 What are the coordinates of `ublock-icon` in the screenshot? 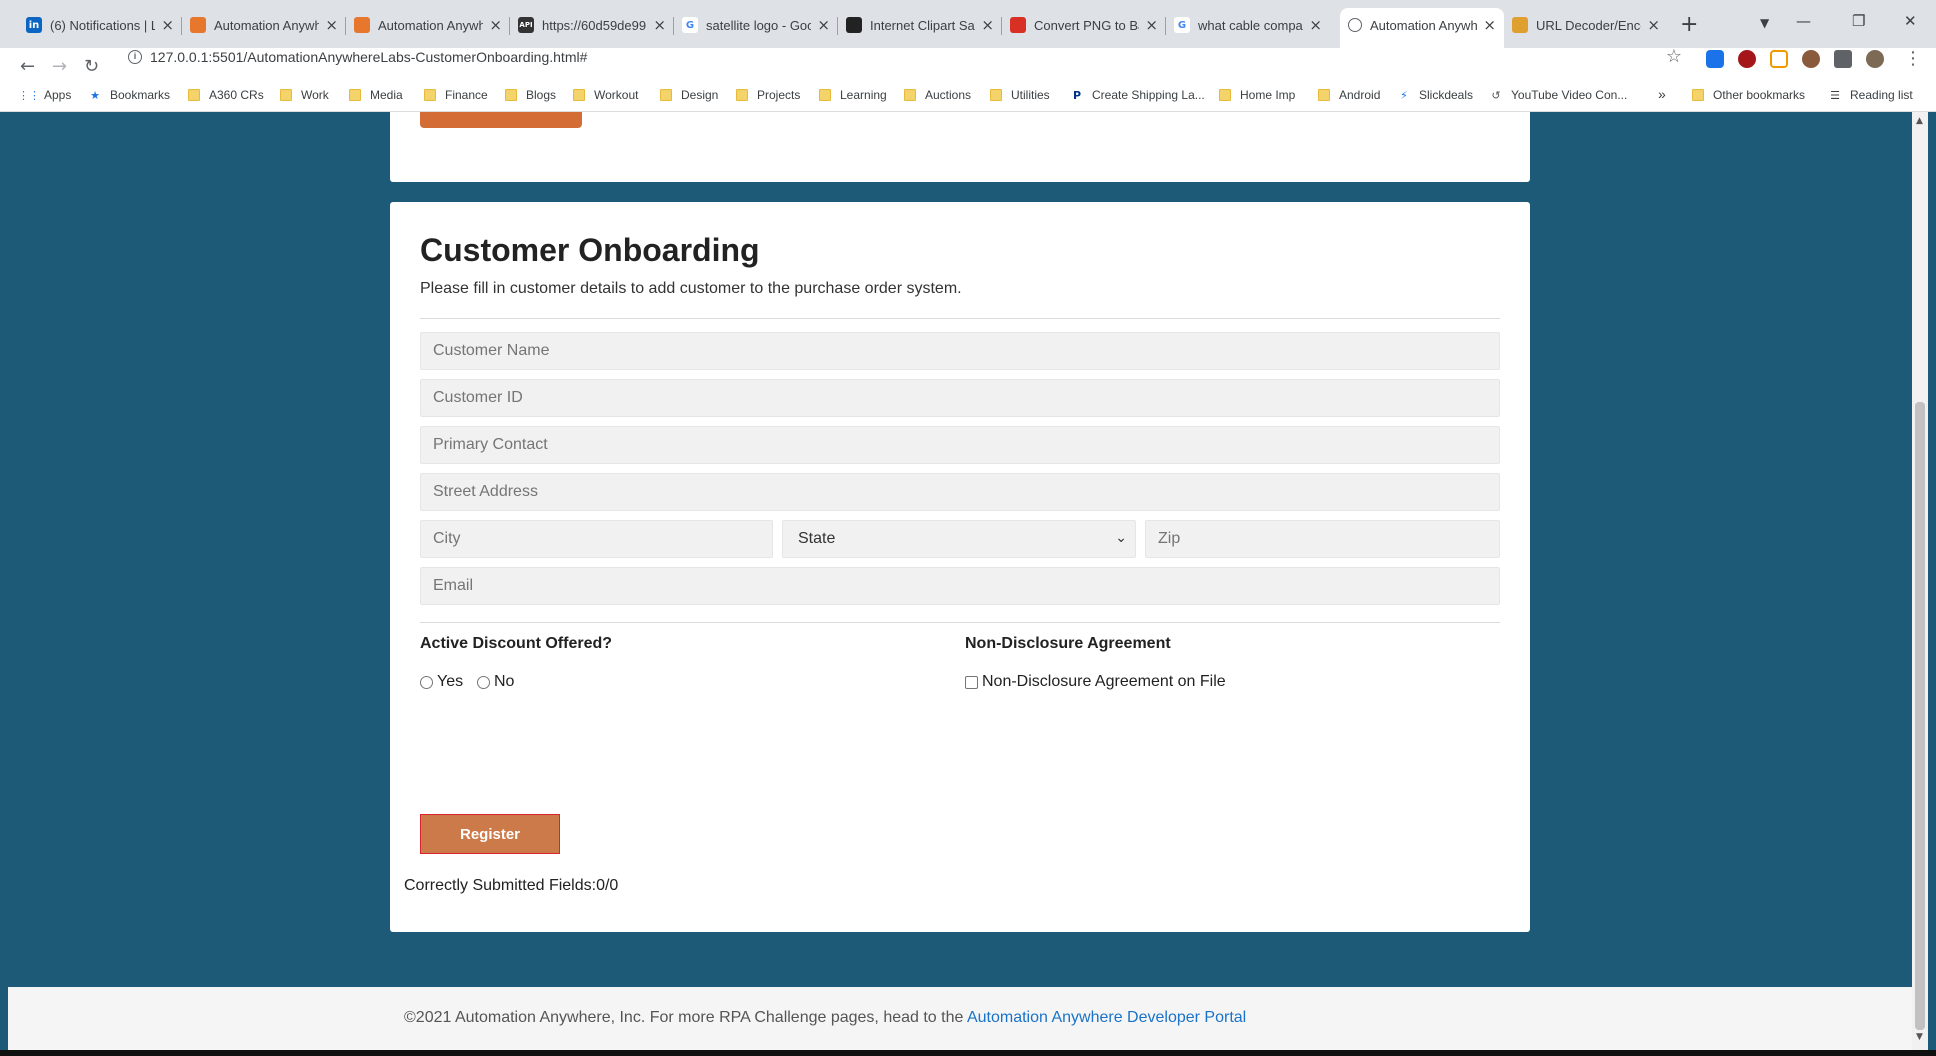 It's located at (1747, 59).